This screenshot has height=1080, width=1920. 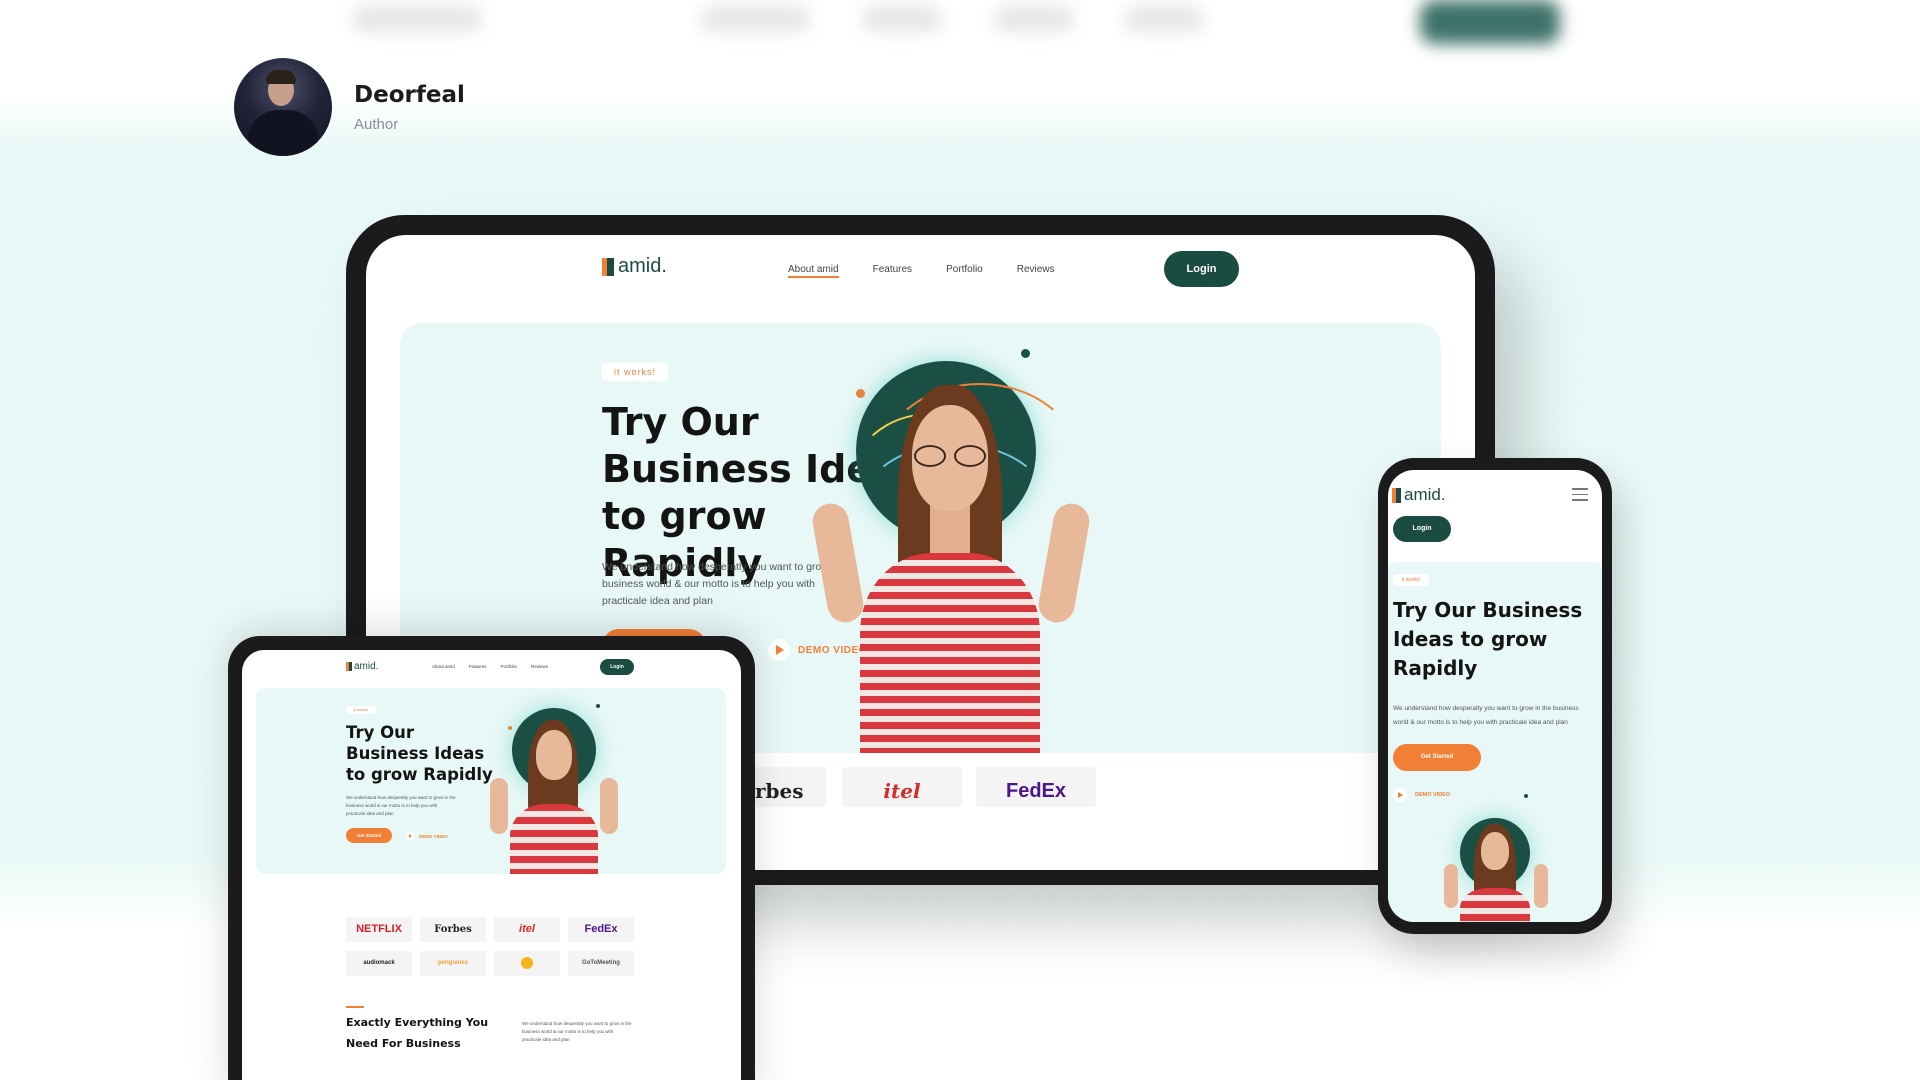 I want to click on author-avatar, so click(x=283, y=107).